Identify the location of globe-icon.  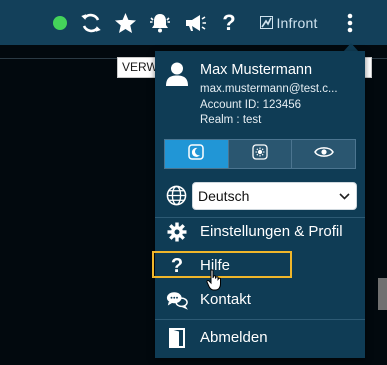
(176, 198).